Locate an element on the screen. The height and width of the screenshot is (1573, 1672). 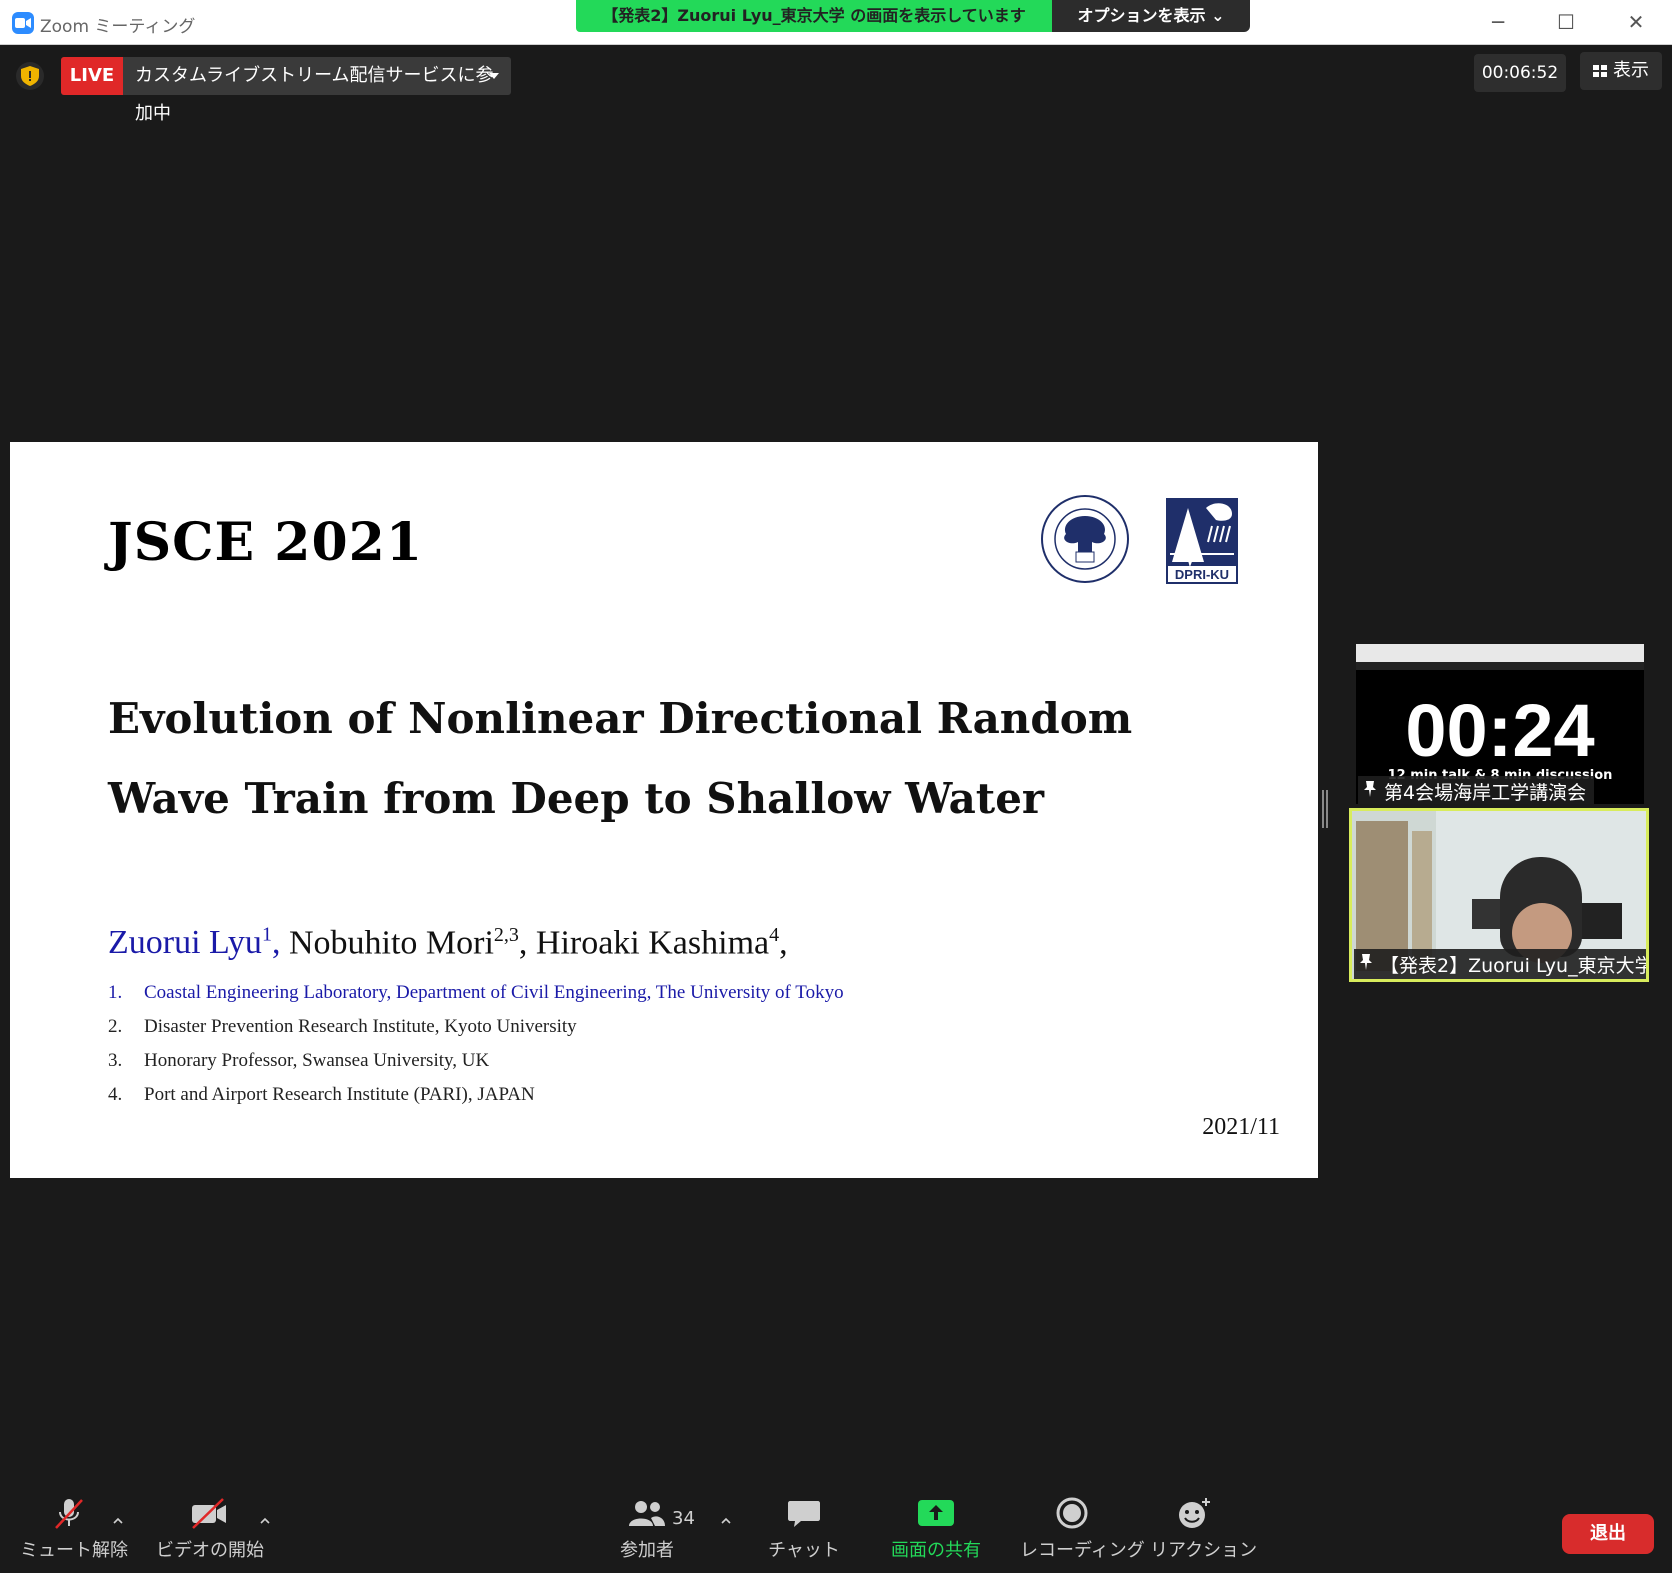
live-stream-status: LIVE カスタムライブストリーム配信サービスに参加中 is located at coordinates (286, 90).